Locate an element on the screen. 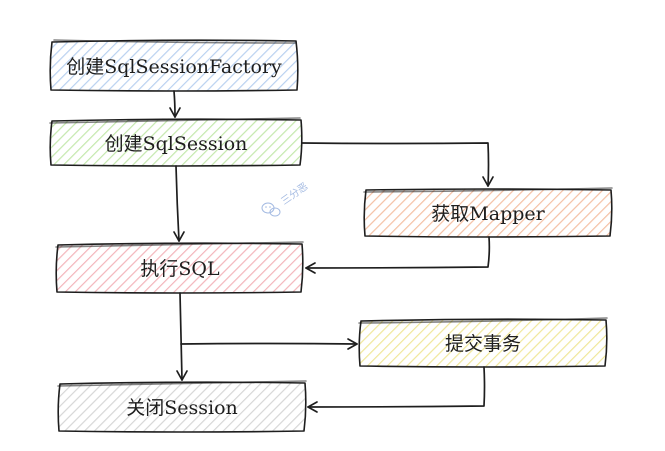  node-execute-sql-label: 执行SQL is located at coordinates (180, 269).